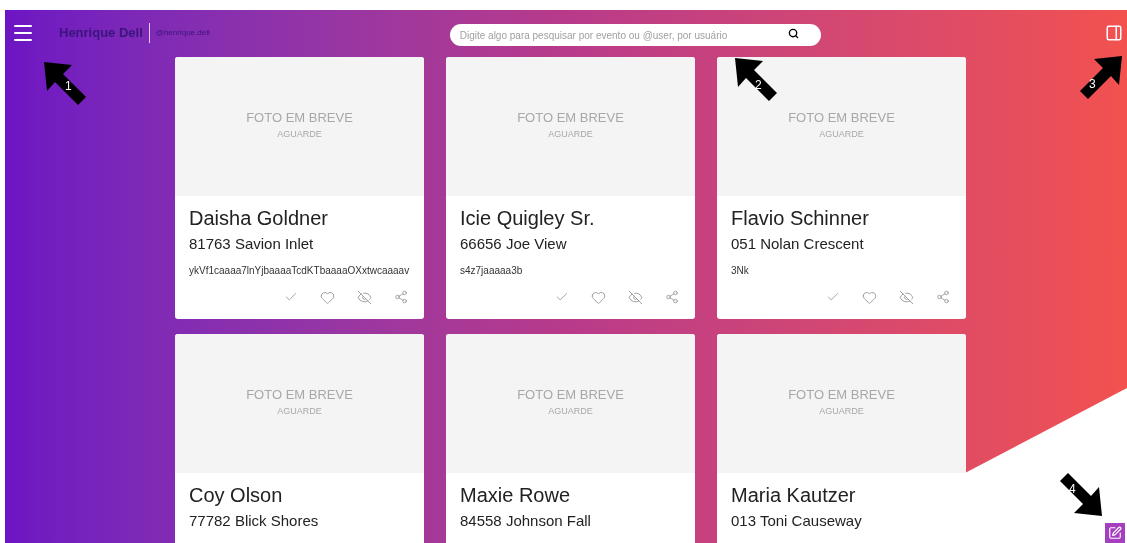  I want to click on card-address: 77782 Blick Shores, so click(254, 521).